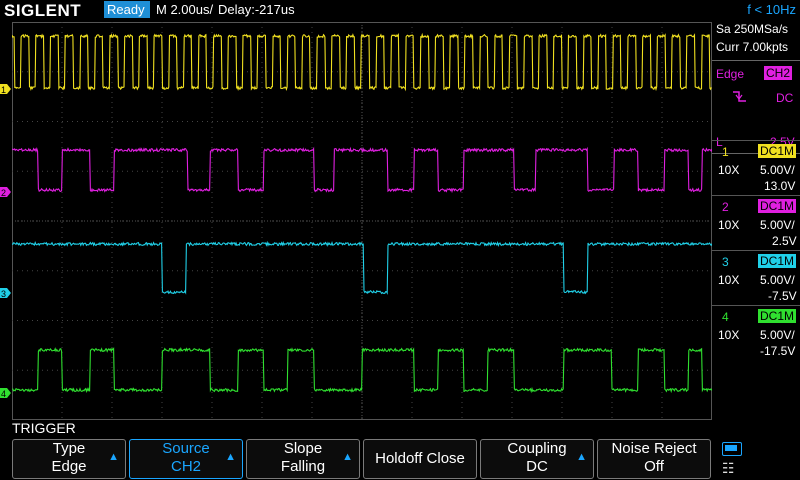 This screenshot has width=800, height=480. I want to click on ch3-number: 3, so click(725, 262).